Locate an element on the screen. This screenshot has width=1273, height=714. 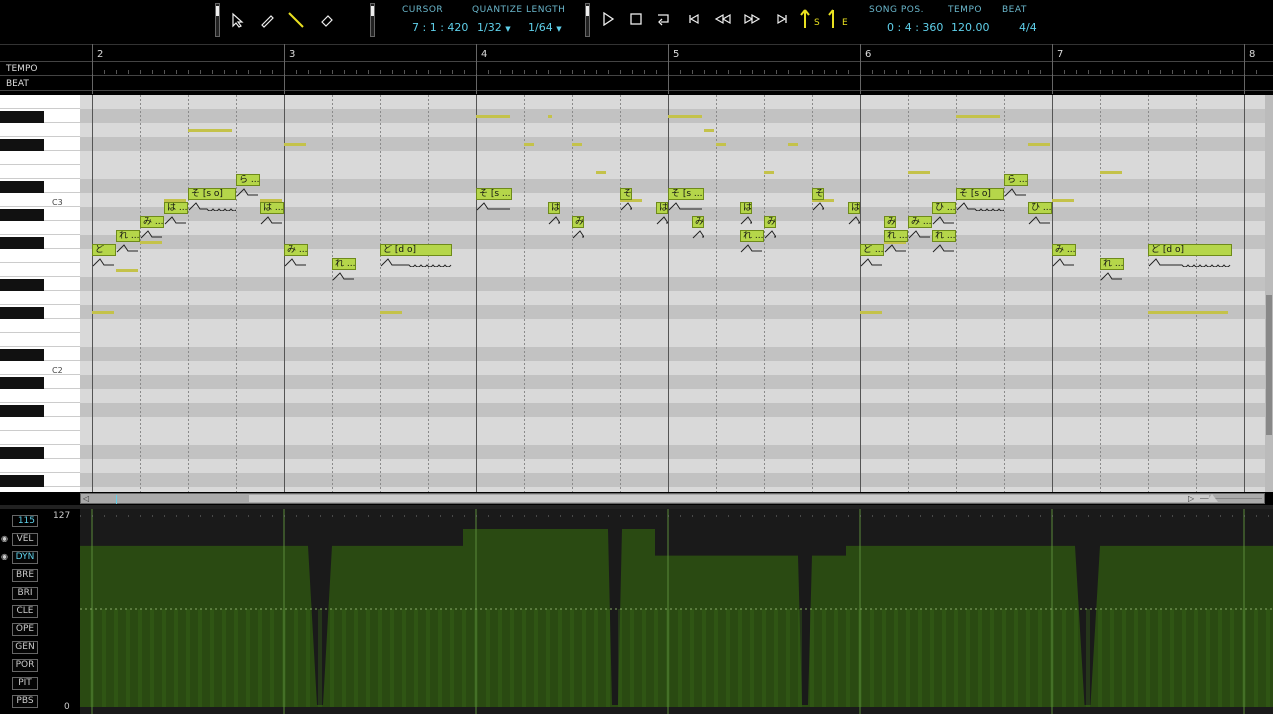
controller-button-por: POR is located at coordinates (25, 665).